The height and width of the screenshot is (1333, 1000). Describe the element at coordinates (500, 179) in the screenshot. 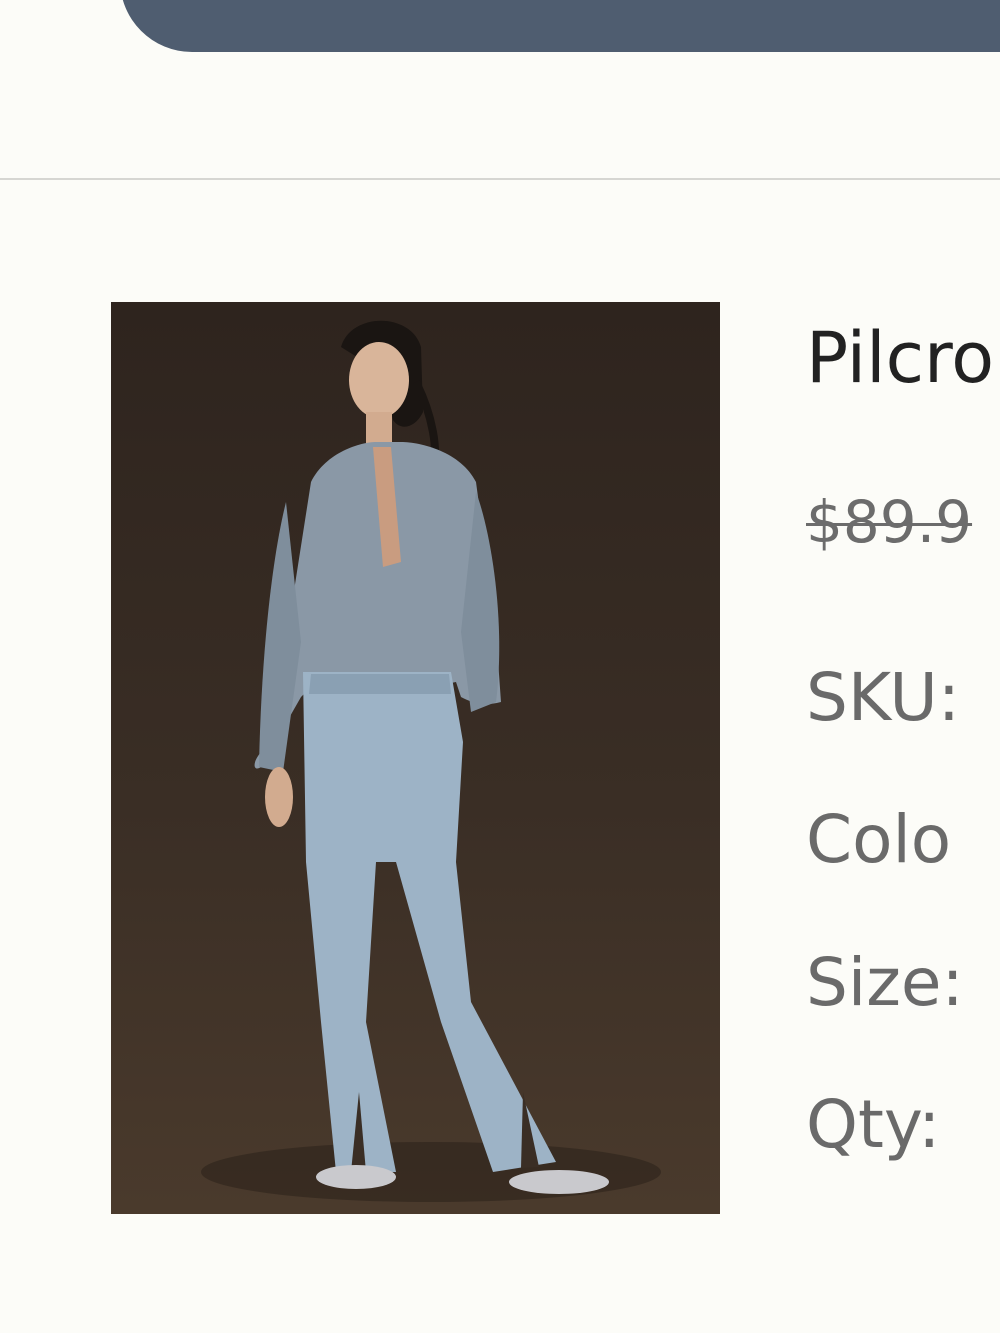

I see `header-divider` at that location.